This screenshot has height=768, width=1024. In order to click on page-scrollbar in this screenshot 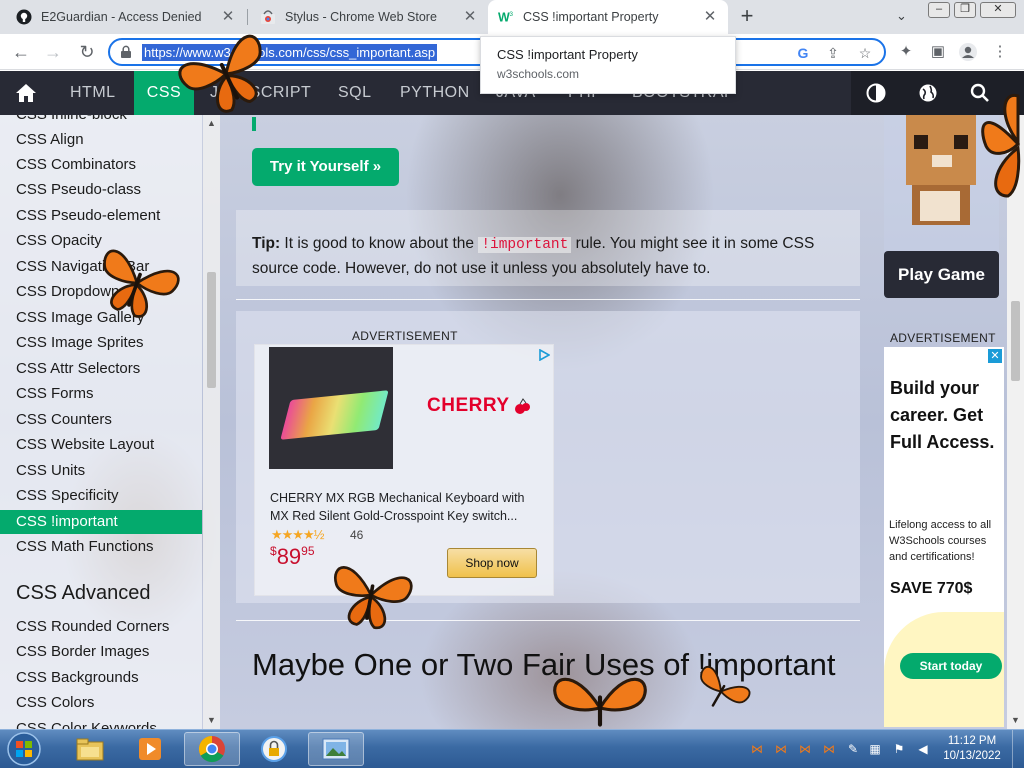, I will do `click(1015, 422)`.